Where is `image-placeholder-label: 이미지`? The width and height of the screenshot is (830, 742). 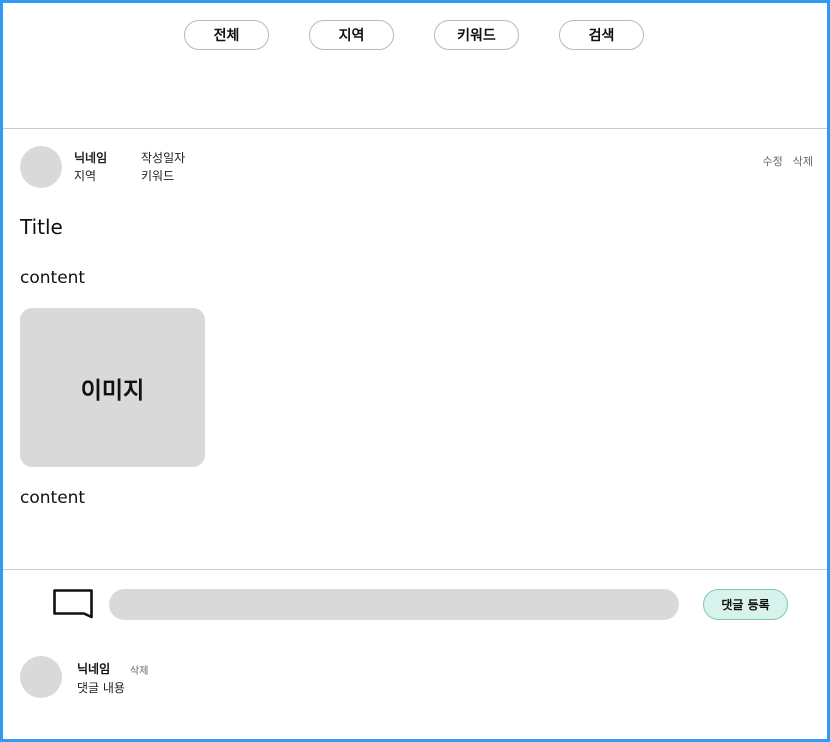 image-placeholder-label: 이미지 is located at coordinates (112, 390).